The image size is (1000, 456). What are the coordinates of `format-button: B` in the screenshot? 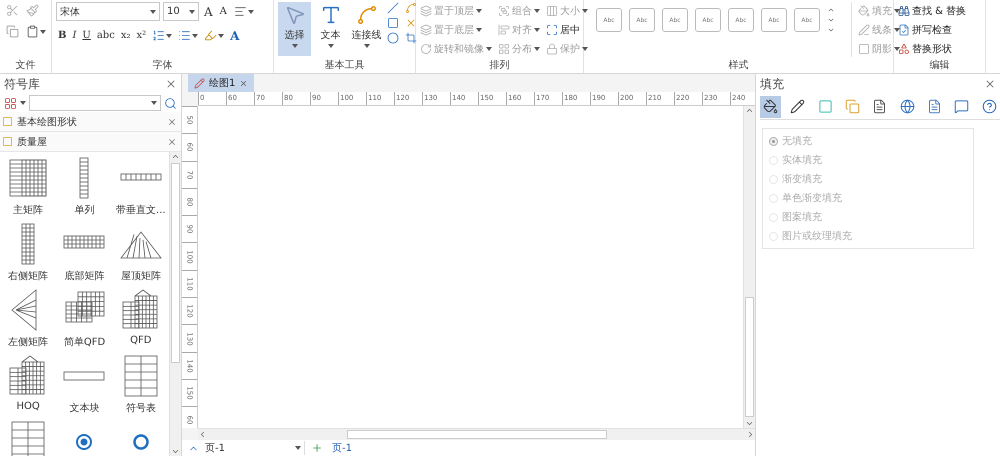 It's located at (62, 35).